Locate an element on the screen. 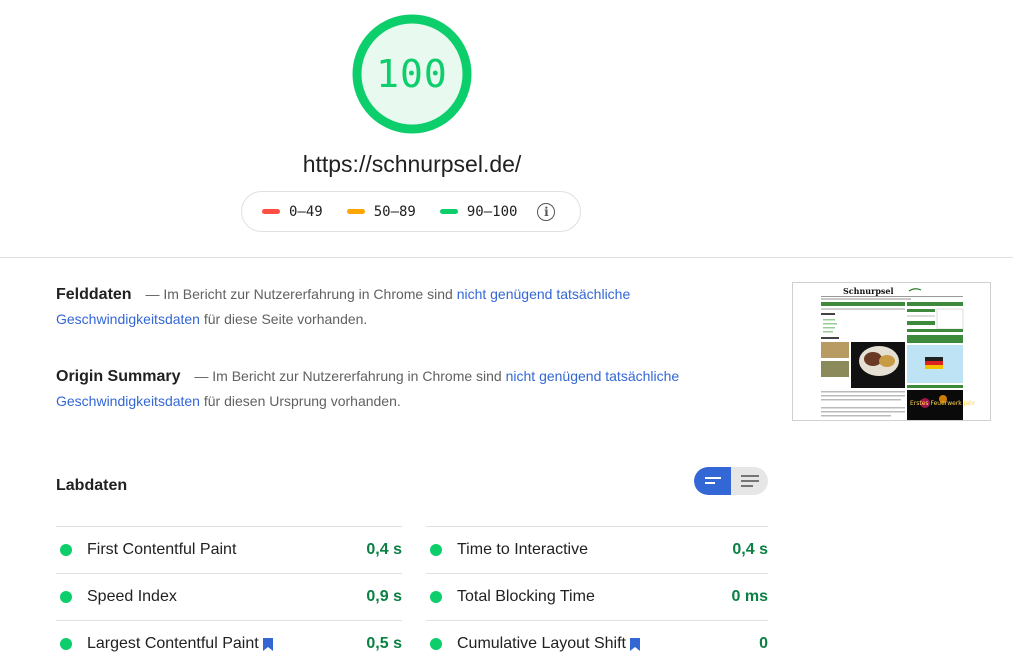 This screenshot has height=667, width=1013. score-value: 100 is located at coordinates (412, 74).